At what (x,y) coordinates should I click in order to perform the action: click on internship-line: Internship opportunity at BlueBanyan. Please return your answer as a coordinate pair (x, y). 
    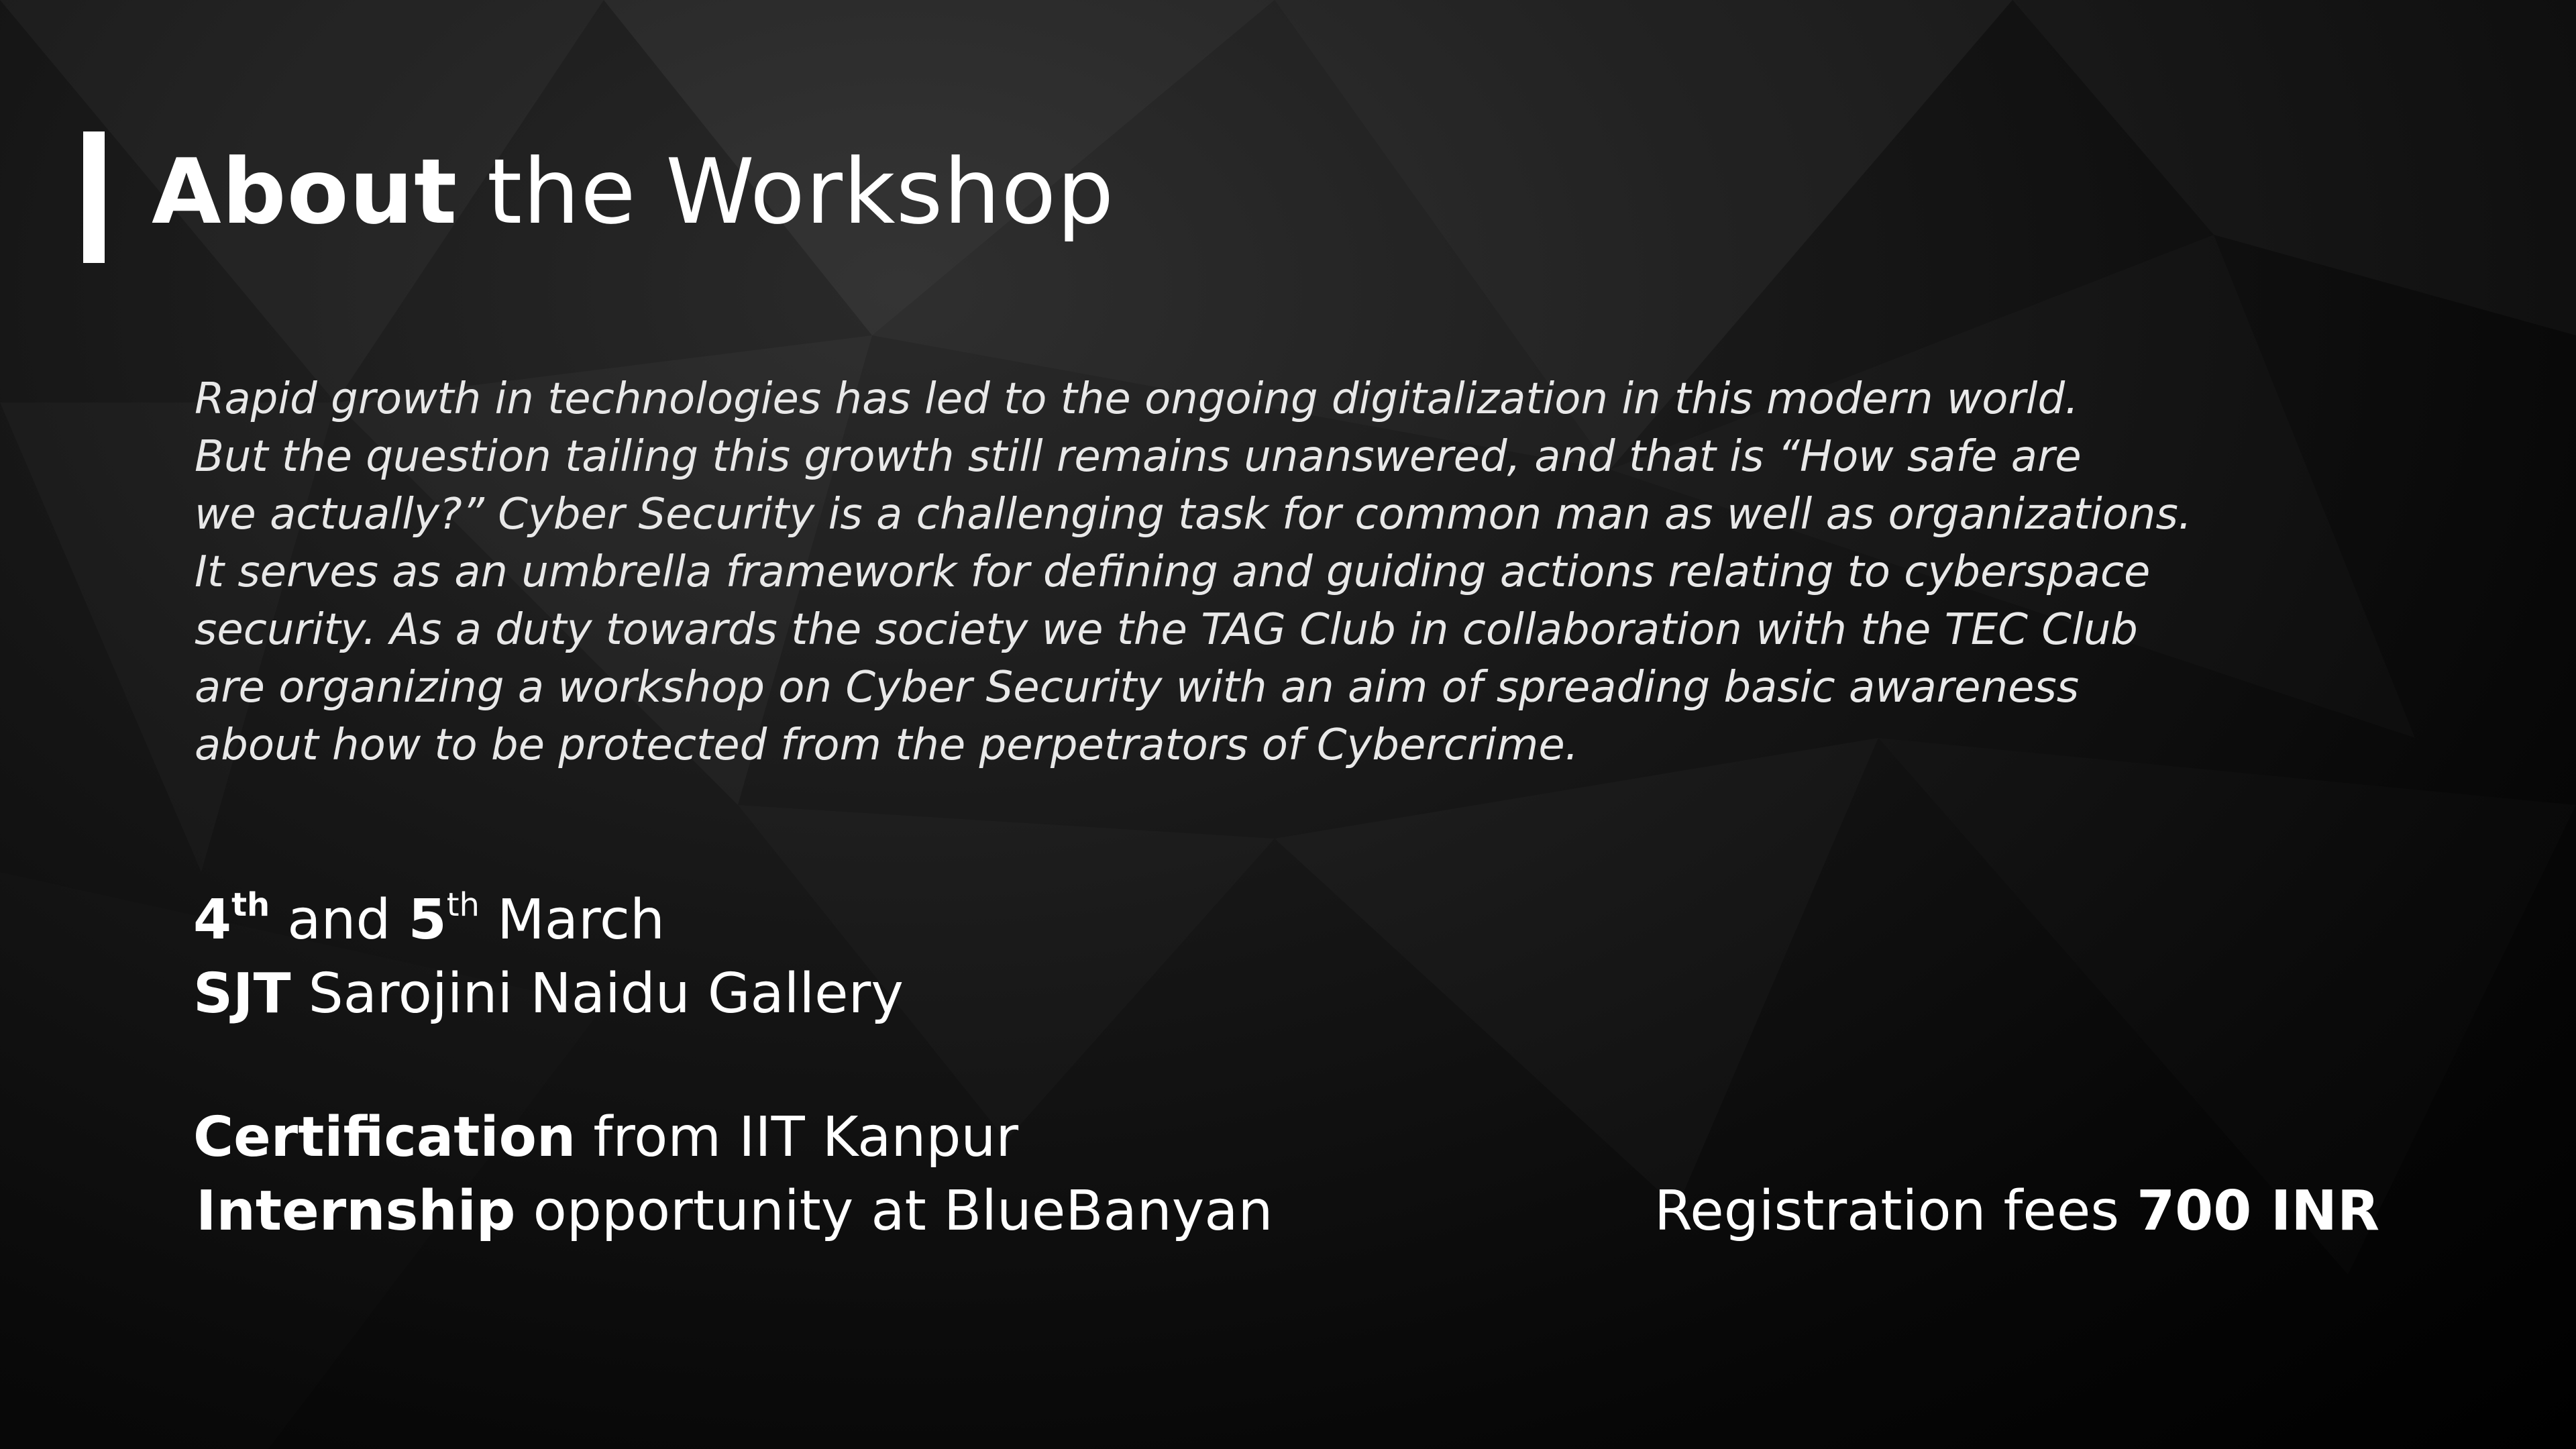
    Looking at the image, I should click on (734, 1211).